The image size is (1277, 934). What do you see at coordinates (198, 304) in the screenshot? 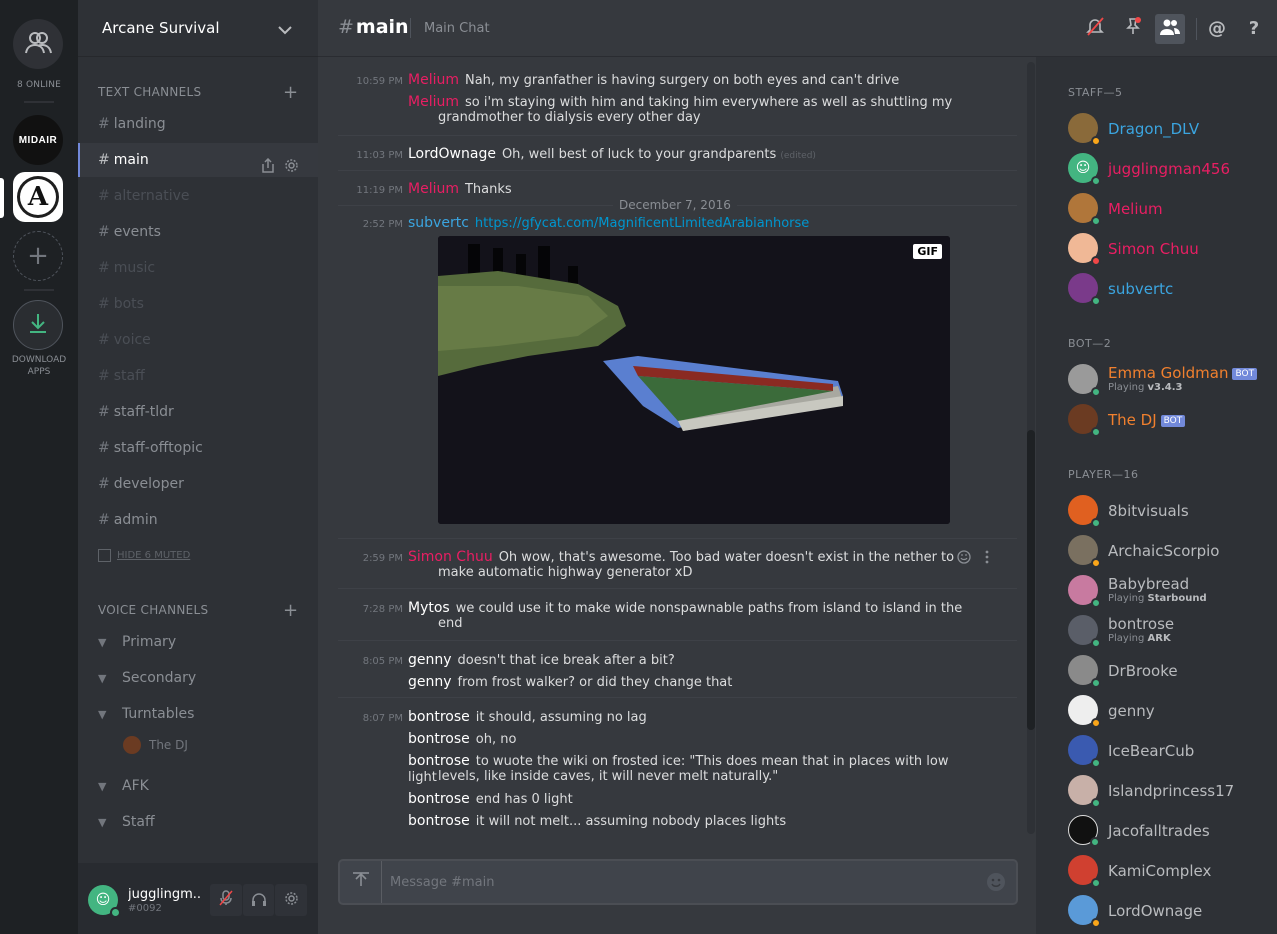
I see `channel-bots: # bots` at bounding box center [198, 304].